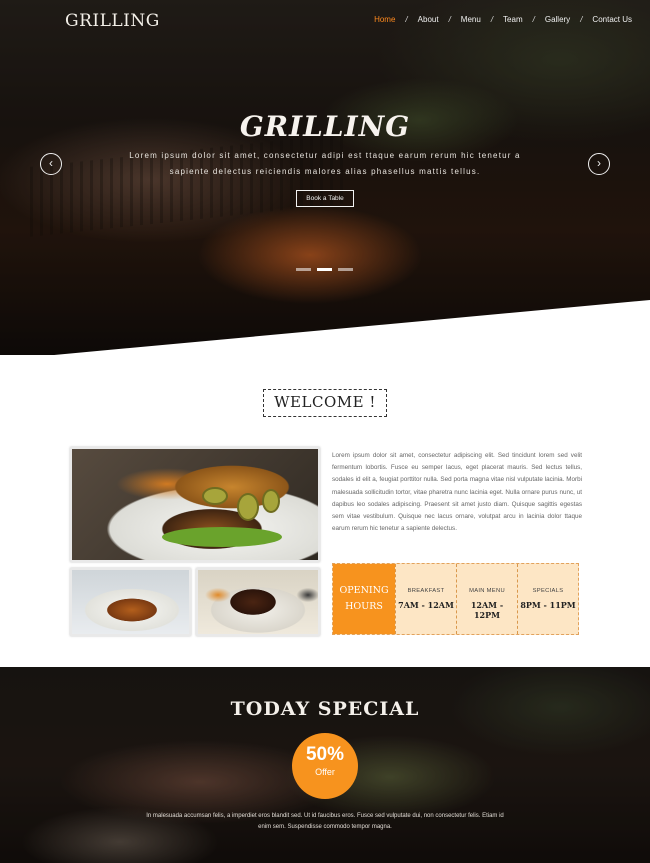 This screenshot has width=650, height=863. Describe the element at coordinates (471, 19) in the screenshot. I see `nav-menu: Menu` at that location.